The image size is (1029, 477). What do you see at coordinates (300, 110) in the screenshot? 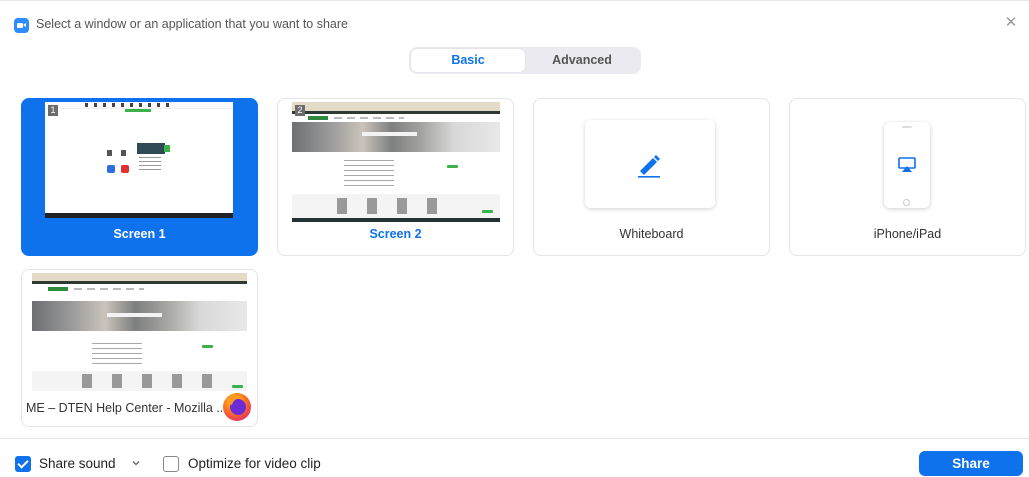
I see `screen-number-badge: 2` at bounding box center [300, 110].